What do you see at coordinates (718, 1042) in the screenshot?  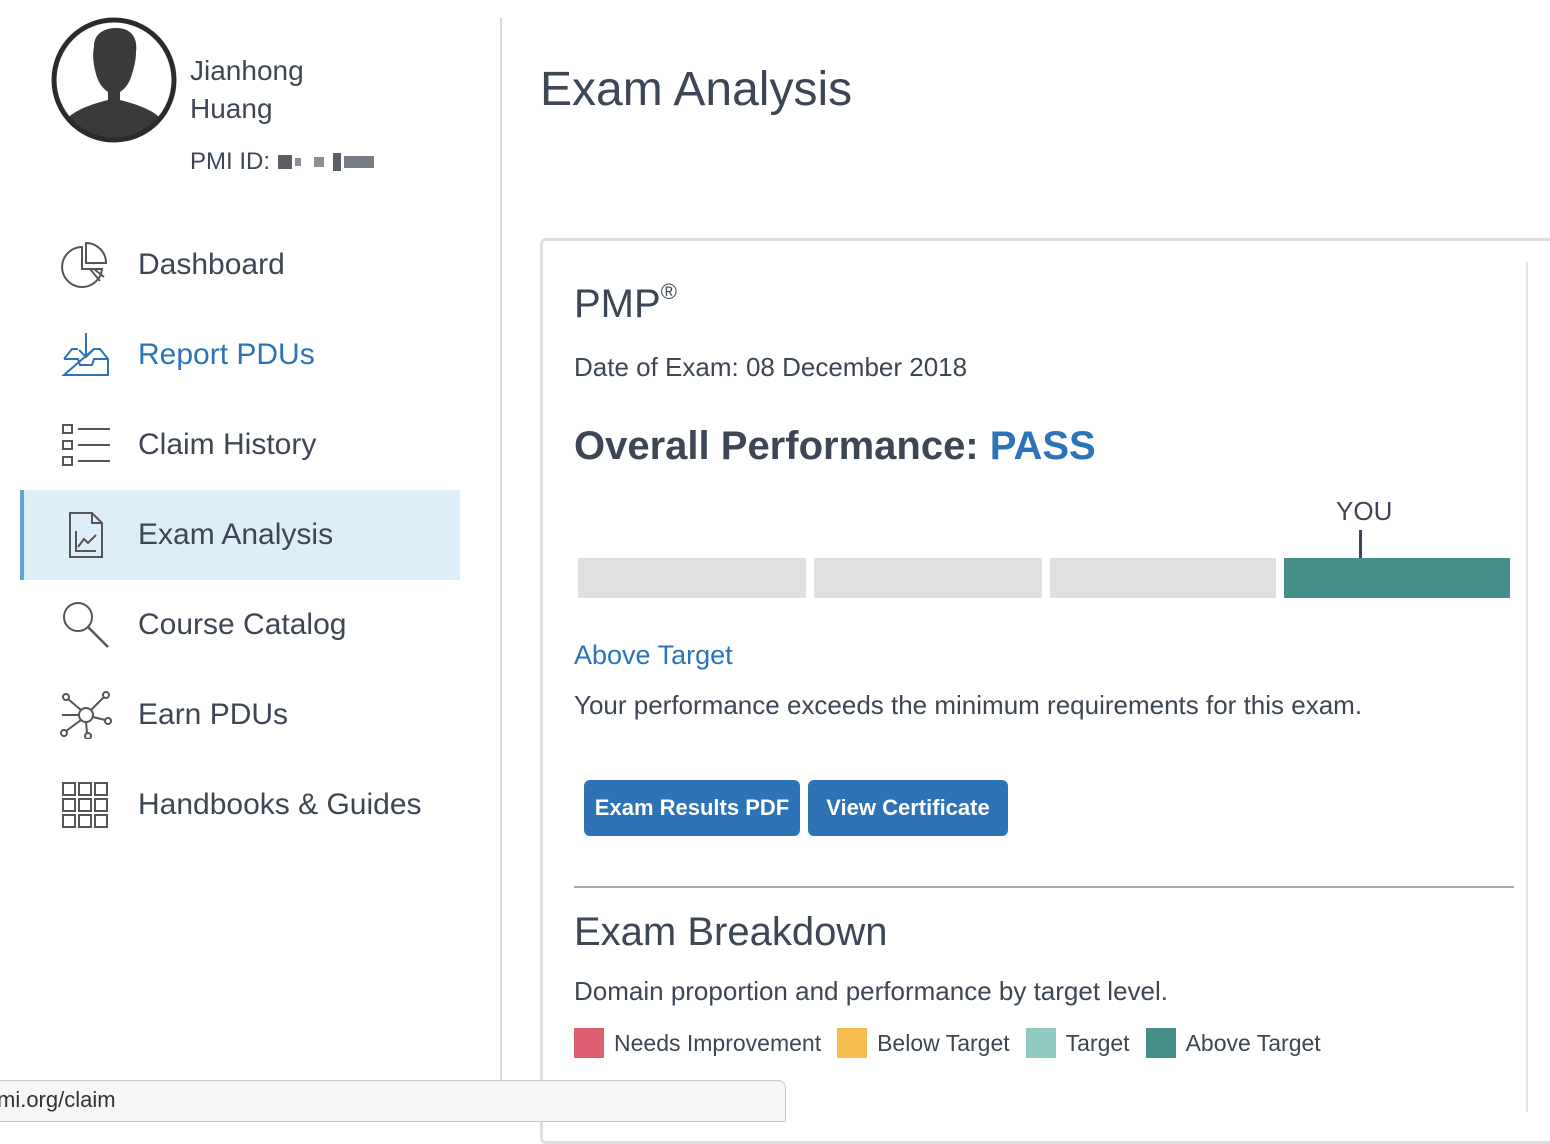 I see `legend-label: Needs Improvement` at bounding box center [718, 1042].